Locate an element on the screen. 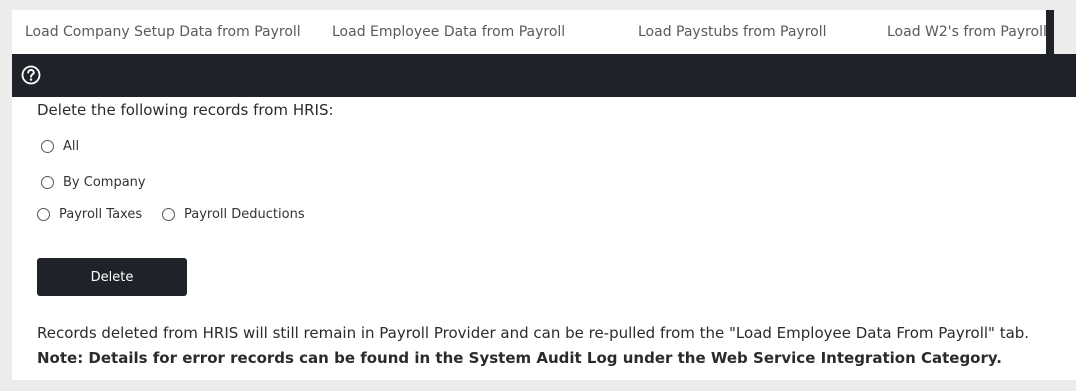 The image size is (1076, 391). delete-button: Delete is located at coordinates (112, 277).